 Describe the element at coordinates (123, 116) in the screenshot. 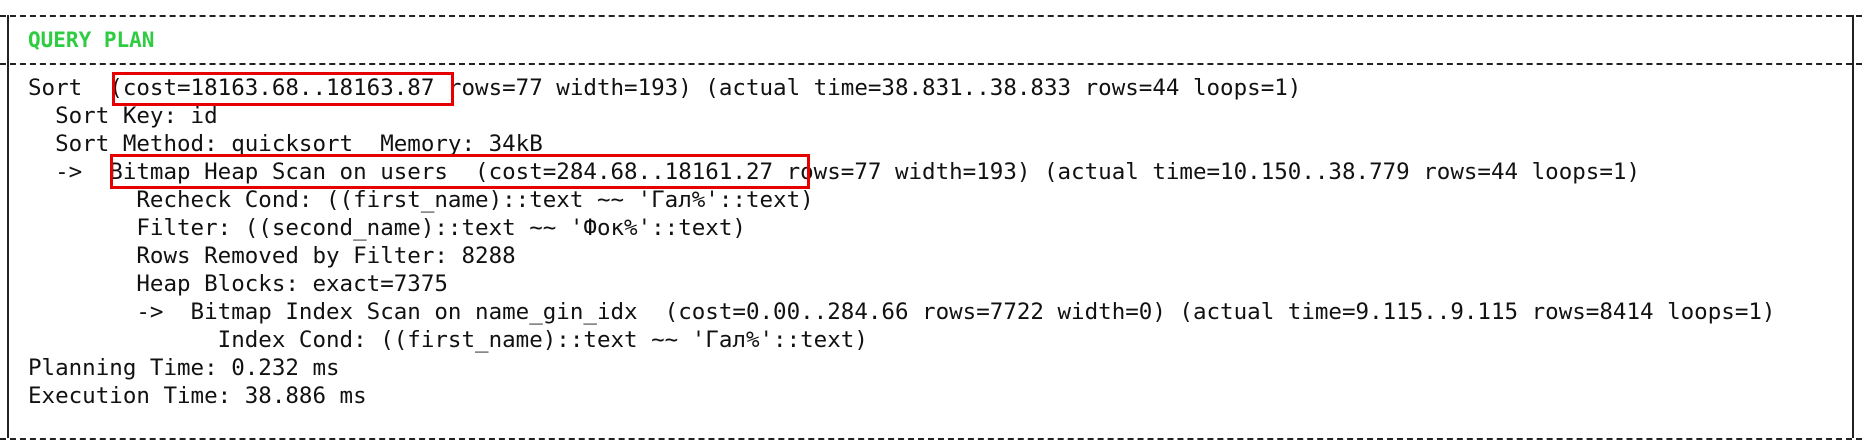

I see `plan-line-sort-key: Sort Key: id` at that location.